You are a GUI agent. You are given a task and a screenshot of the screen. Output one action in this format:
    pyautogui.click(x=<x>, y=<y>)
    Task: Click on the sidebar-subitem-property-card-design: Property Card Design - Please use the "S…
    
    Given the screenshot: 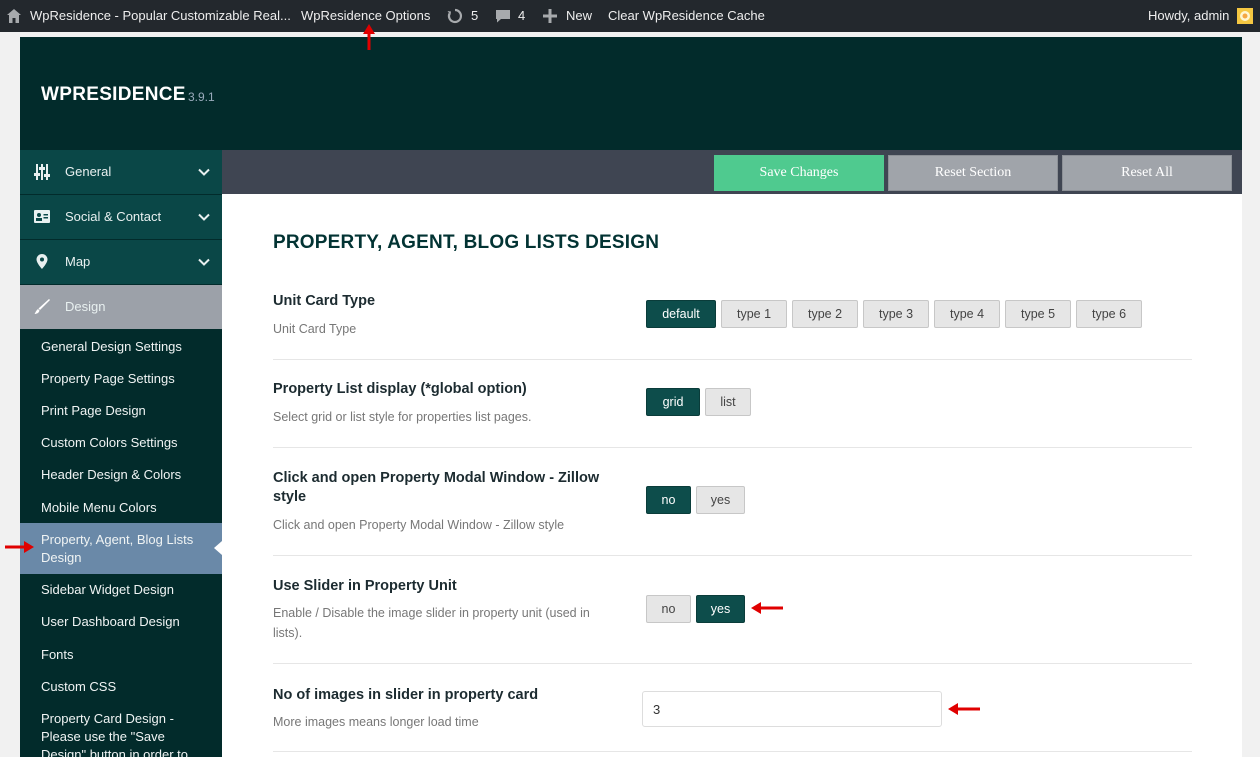 What is the action you would take?
    pyautogui.click(x=121, y=733)
    